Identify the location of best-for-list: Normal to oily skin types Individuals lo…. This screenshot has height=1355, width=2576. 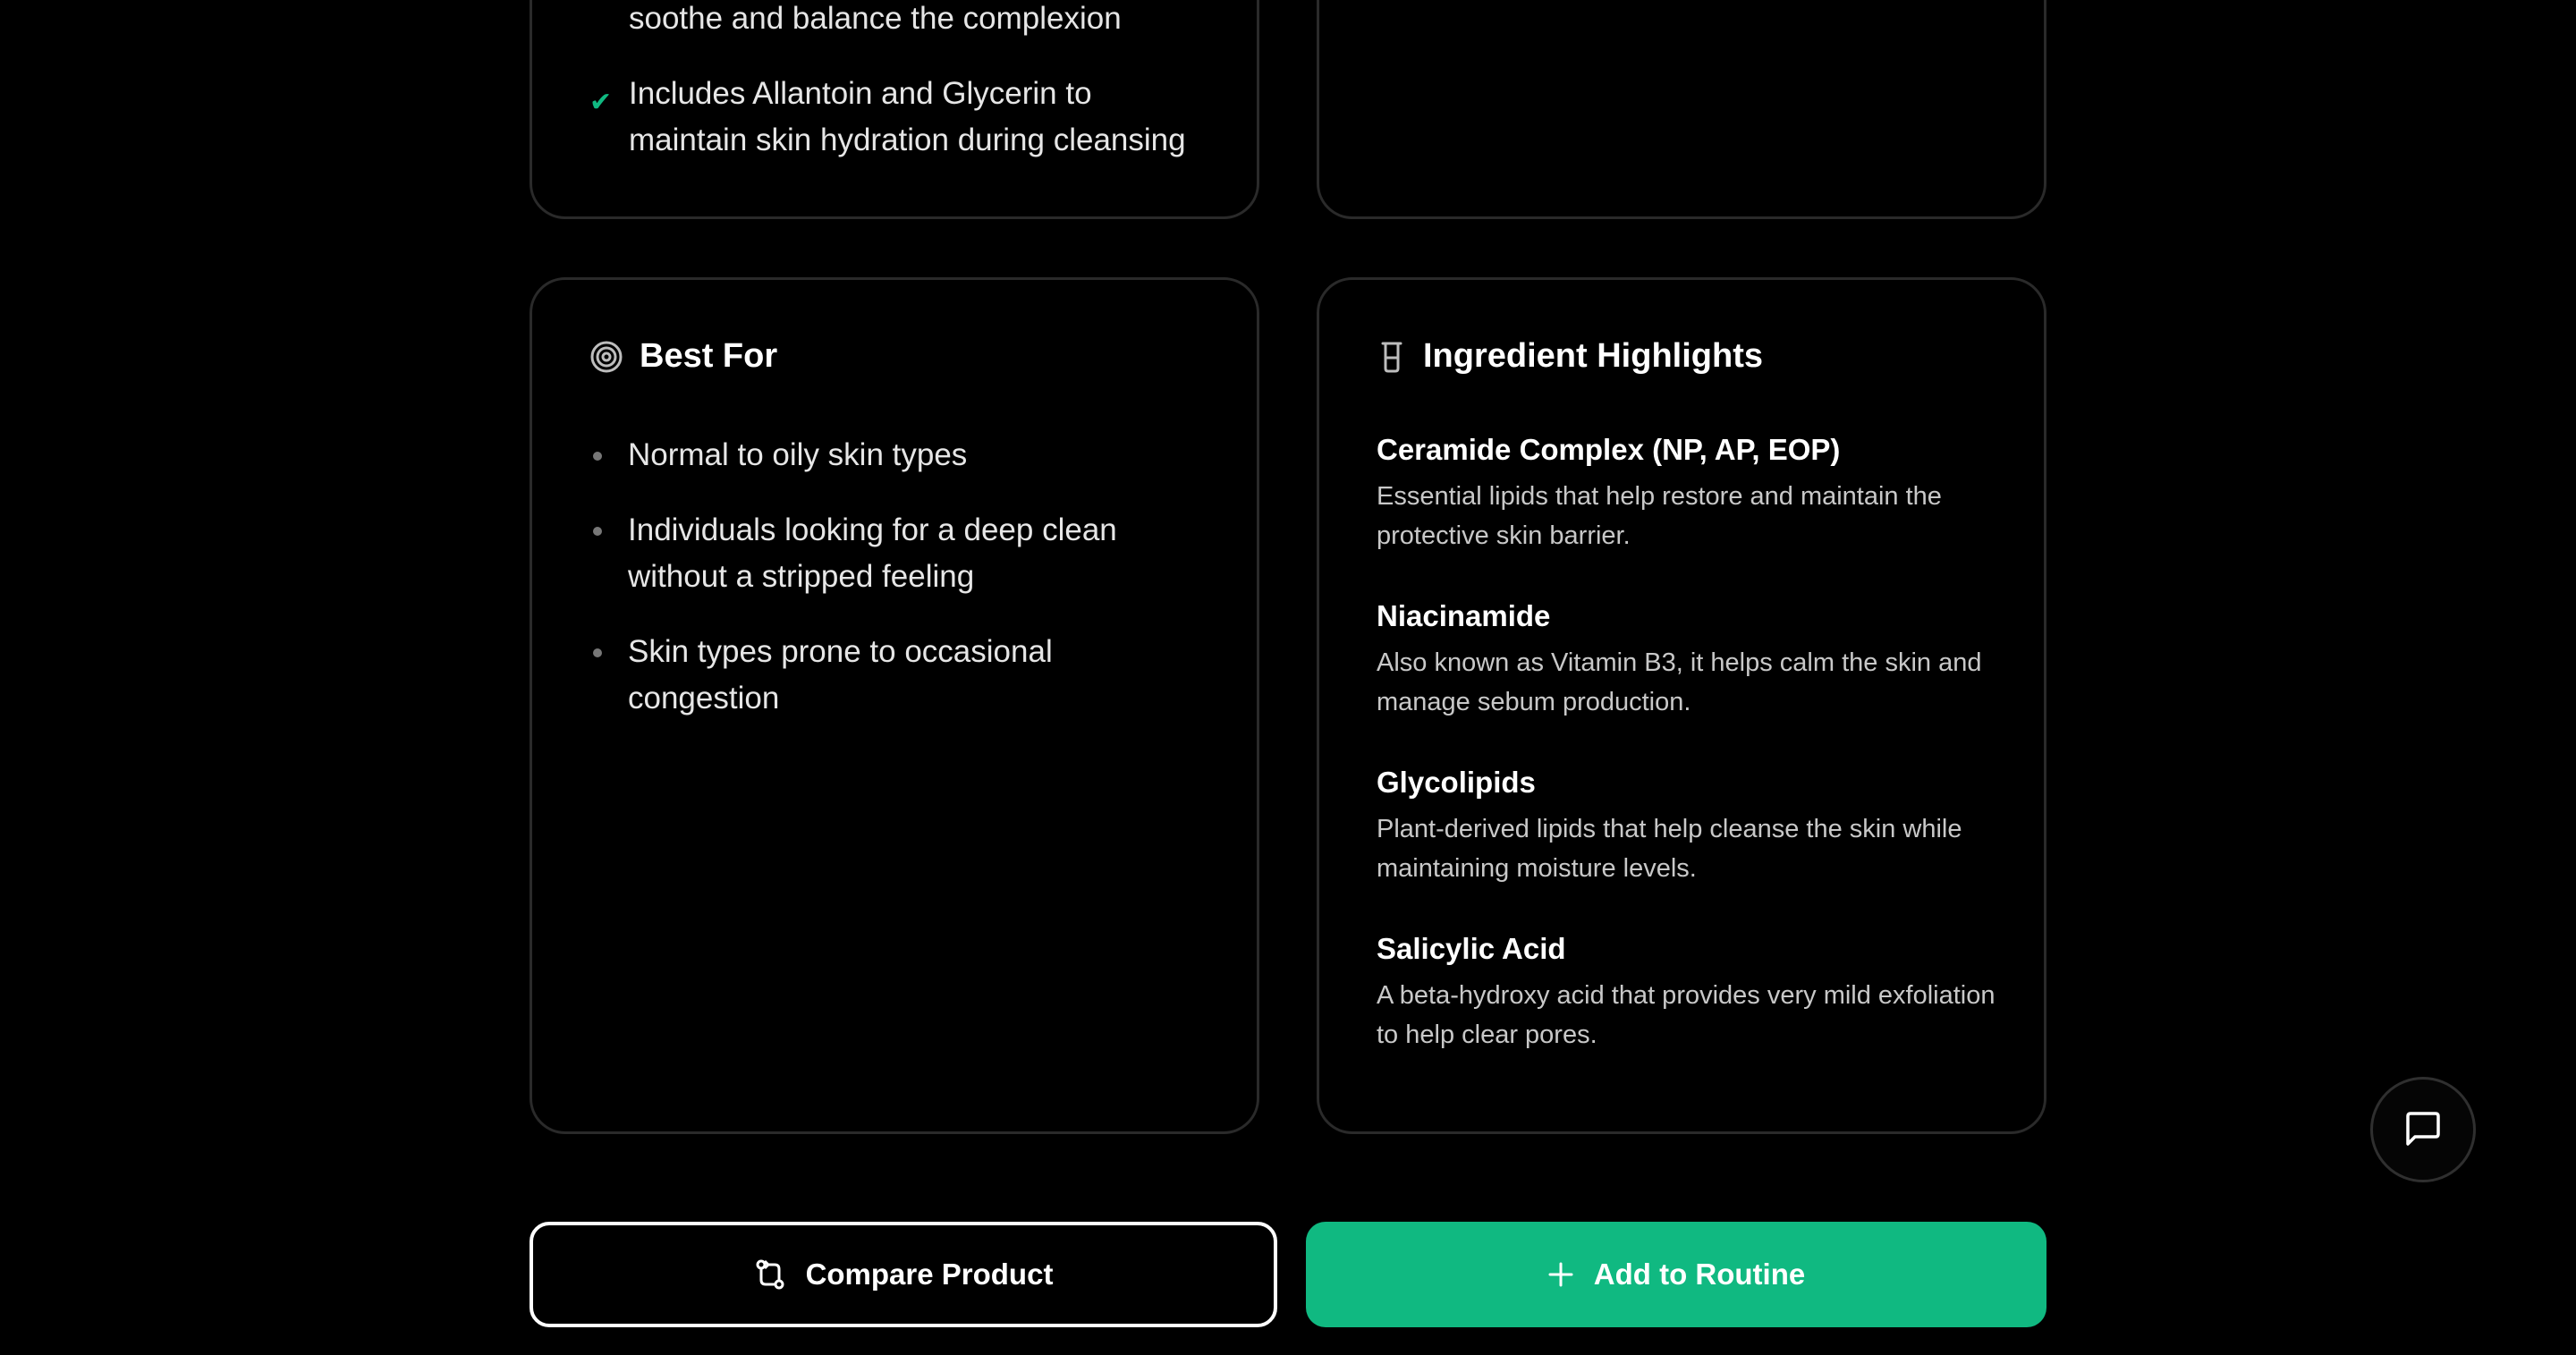
(893, 591).